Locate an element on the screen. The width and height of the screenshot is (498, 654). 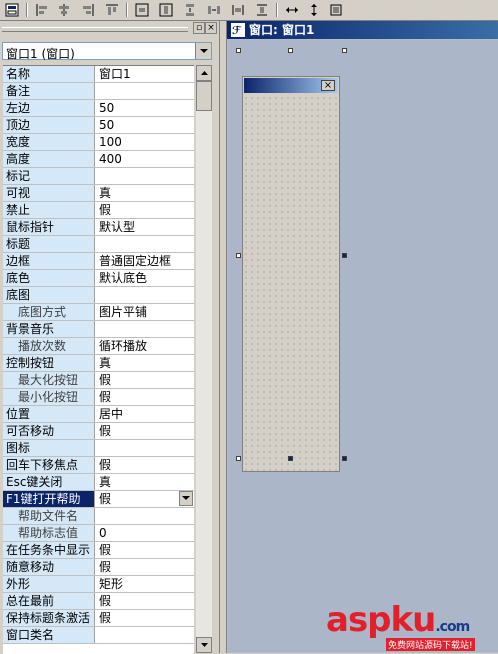
property-row: 帮助文件名 is located at coordinates (98, 516).